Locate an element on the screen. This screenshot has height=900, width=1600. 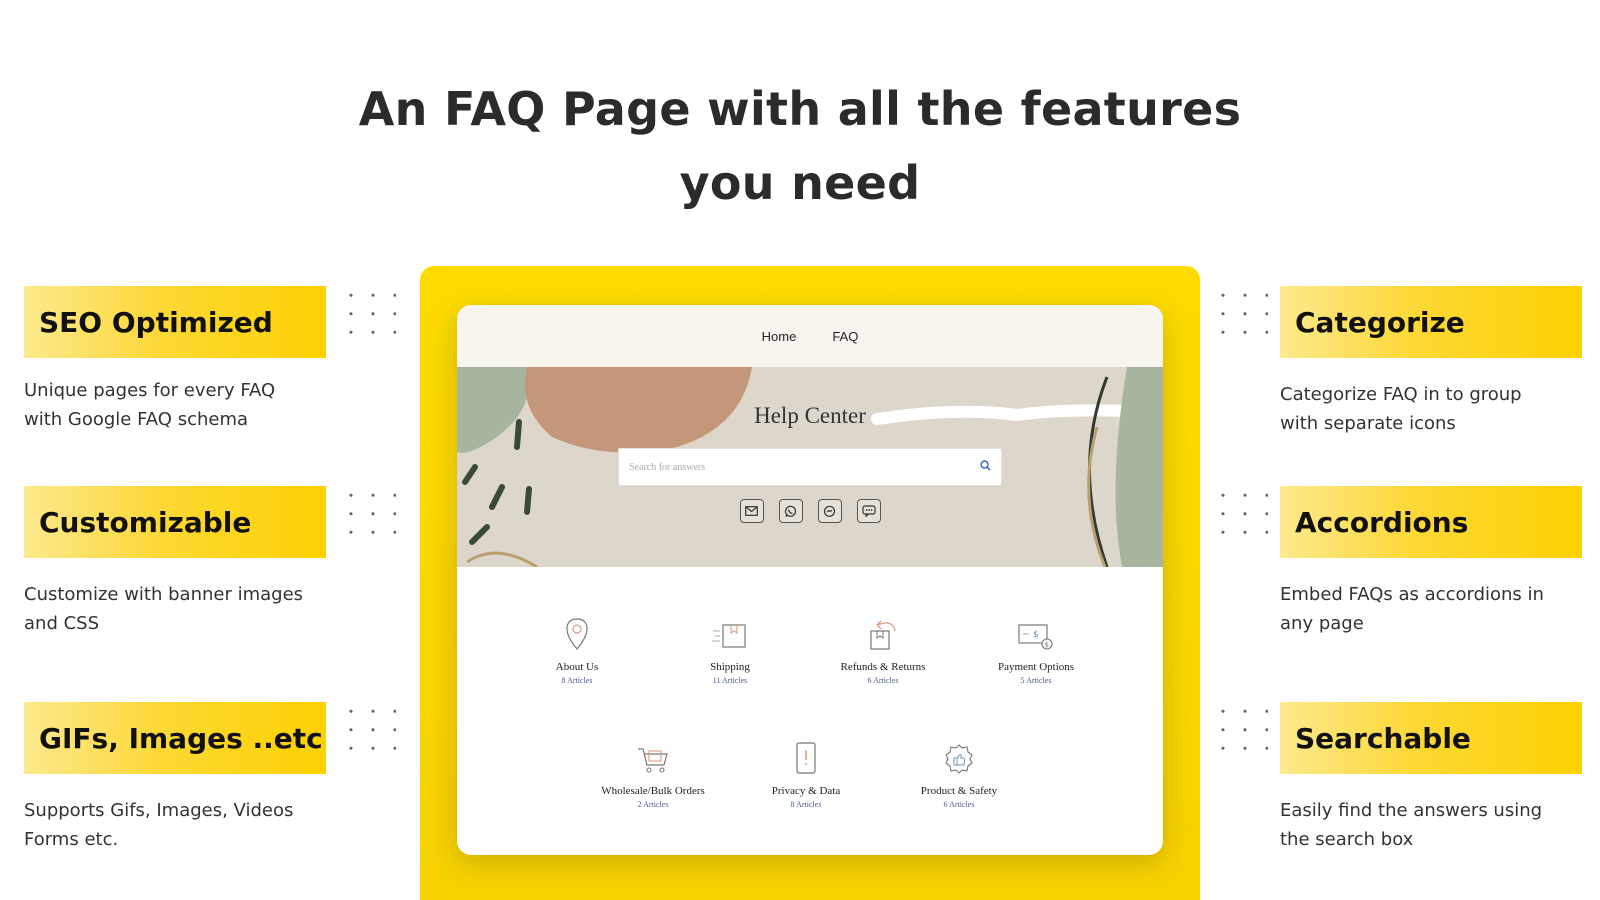
whatsapp-icon is located at coordinates (790, 511).